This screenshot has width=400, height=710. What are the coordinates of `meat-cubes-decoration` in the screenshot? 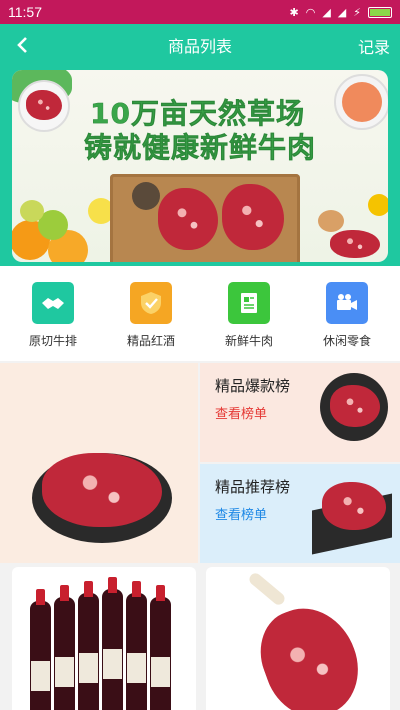 It's located at (44, 105).